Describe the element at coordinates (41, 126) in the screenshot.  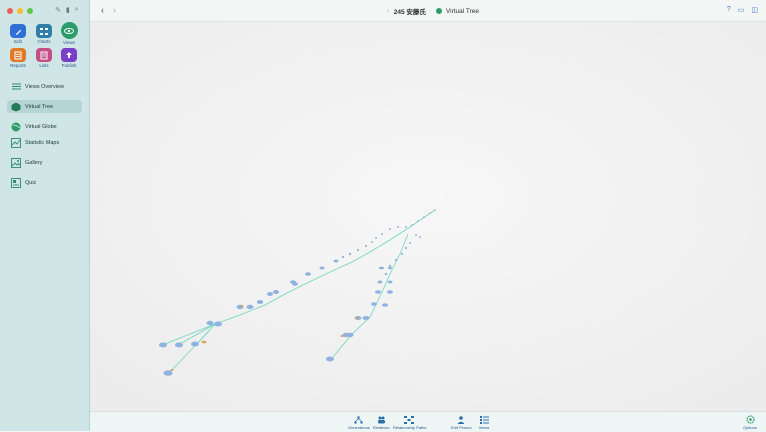
I see `sidebar-item-label: Virtual Globe` at that location.